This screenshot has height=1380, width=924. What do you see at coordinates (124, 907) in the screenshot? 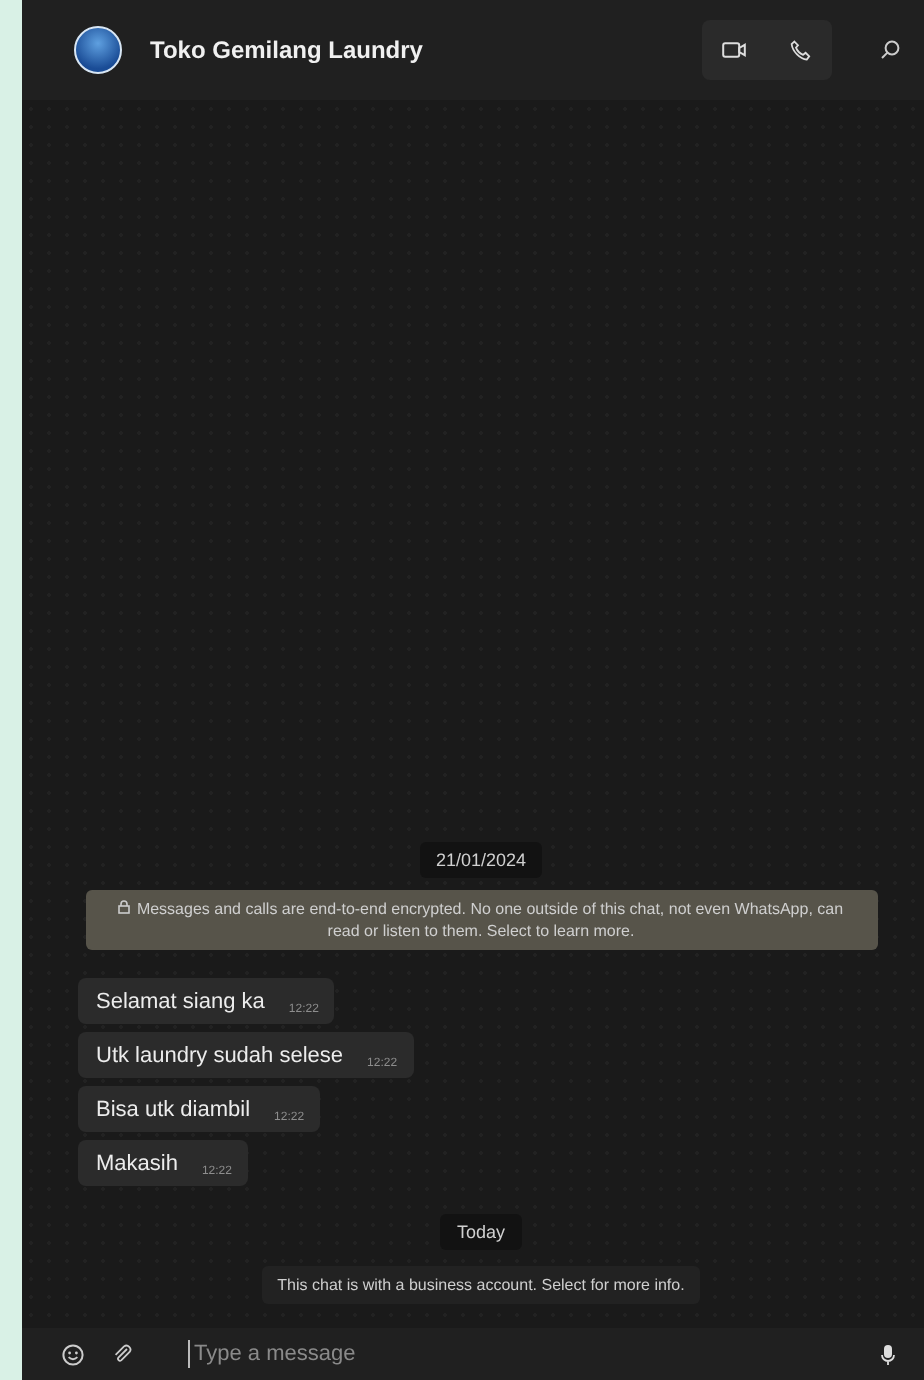
I see `lock-icon` at bounding box center [124, 907].